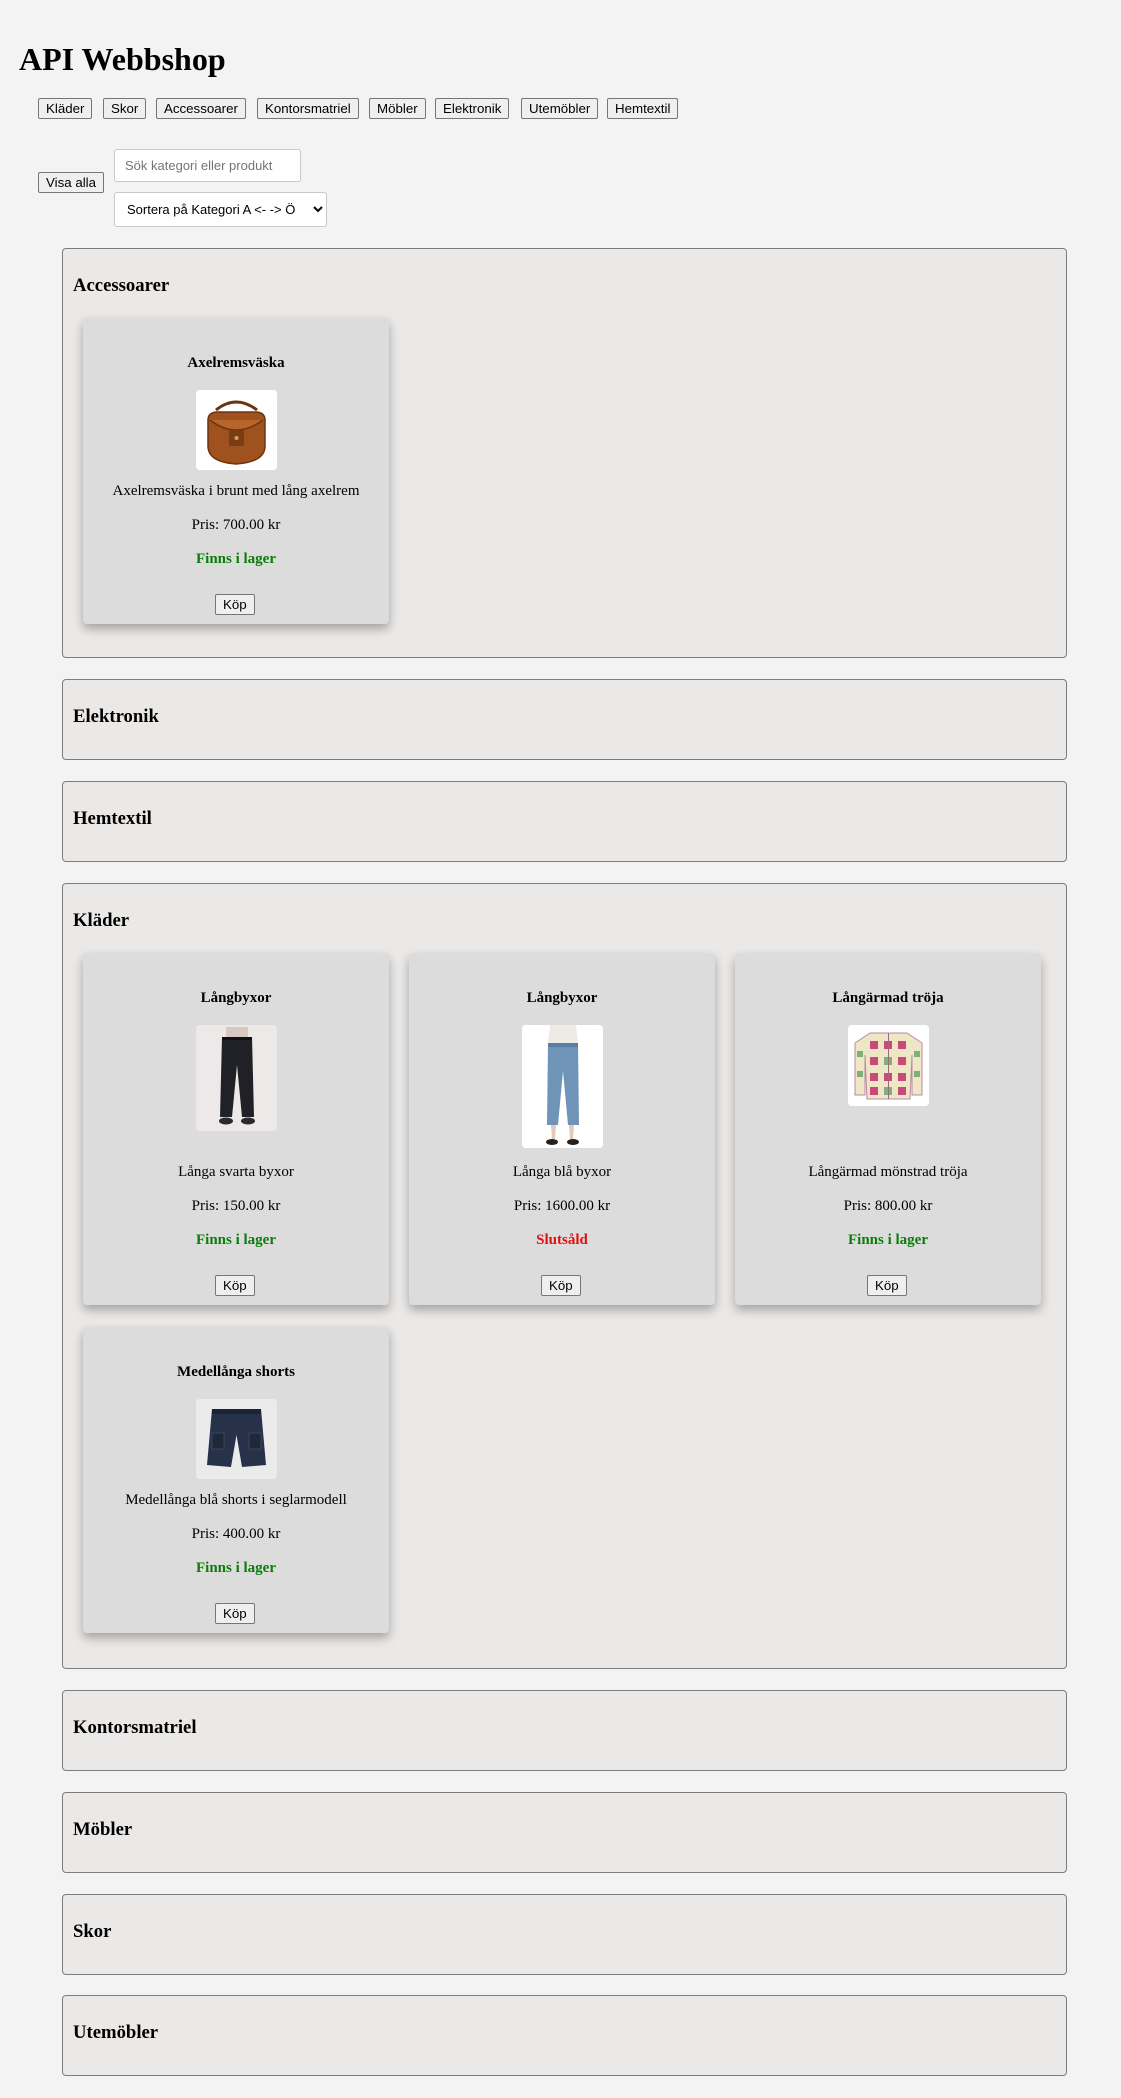  What do you see at coordinates (564, 2035) in the screenshot?
I see `section-utemobler: Utemöbler` at bounding box center [564, 2035].